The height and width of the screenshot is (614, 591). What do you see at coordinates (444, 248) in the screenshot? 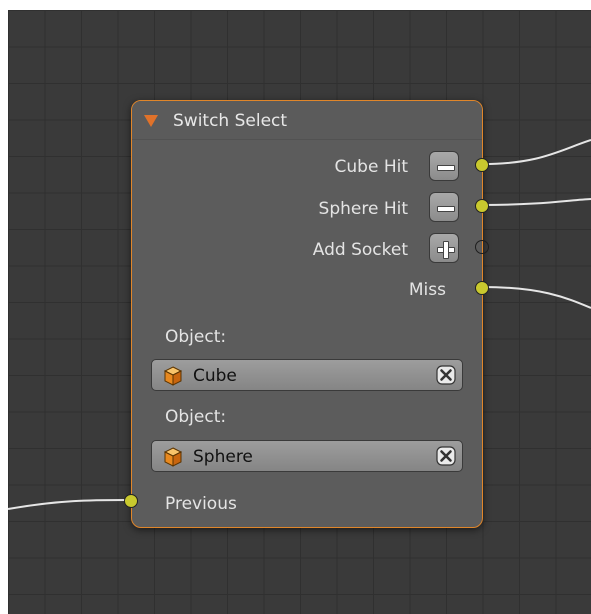
I see `add-socket-button` at bounding box center [444, 248].